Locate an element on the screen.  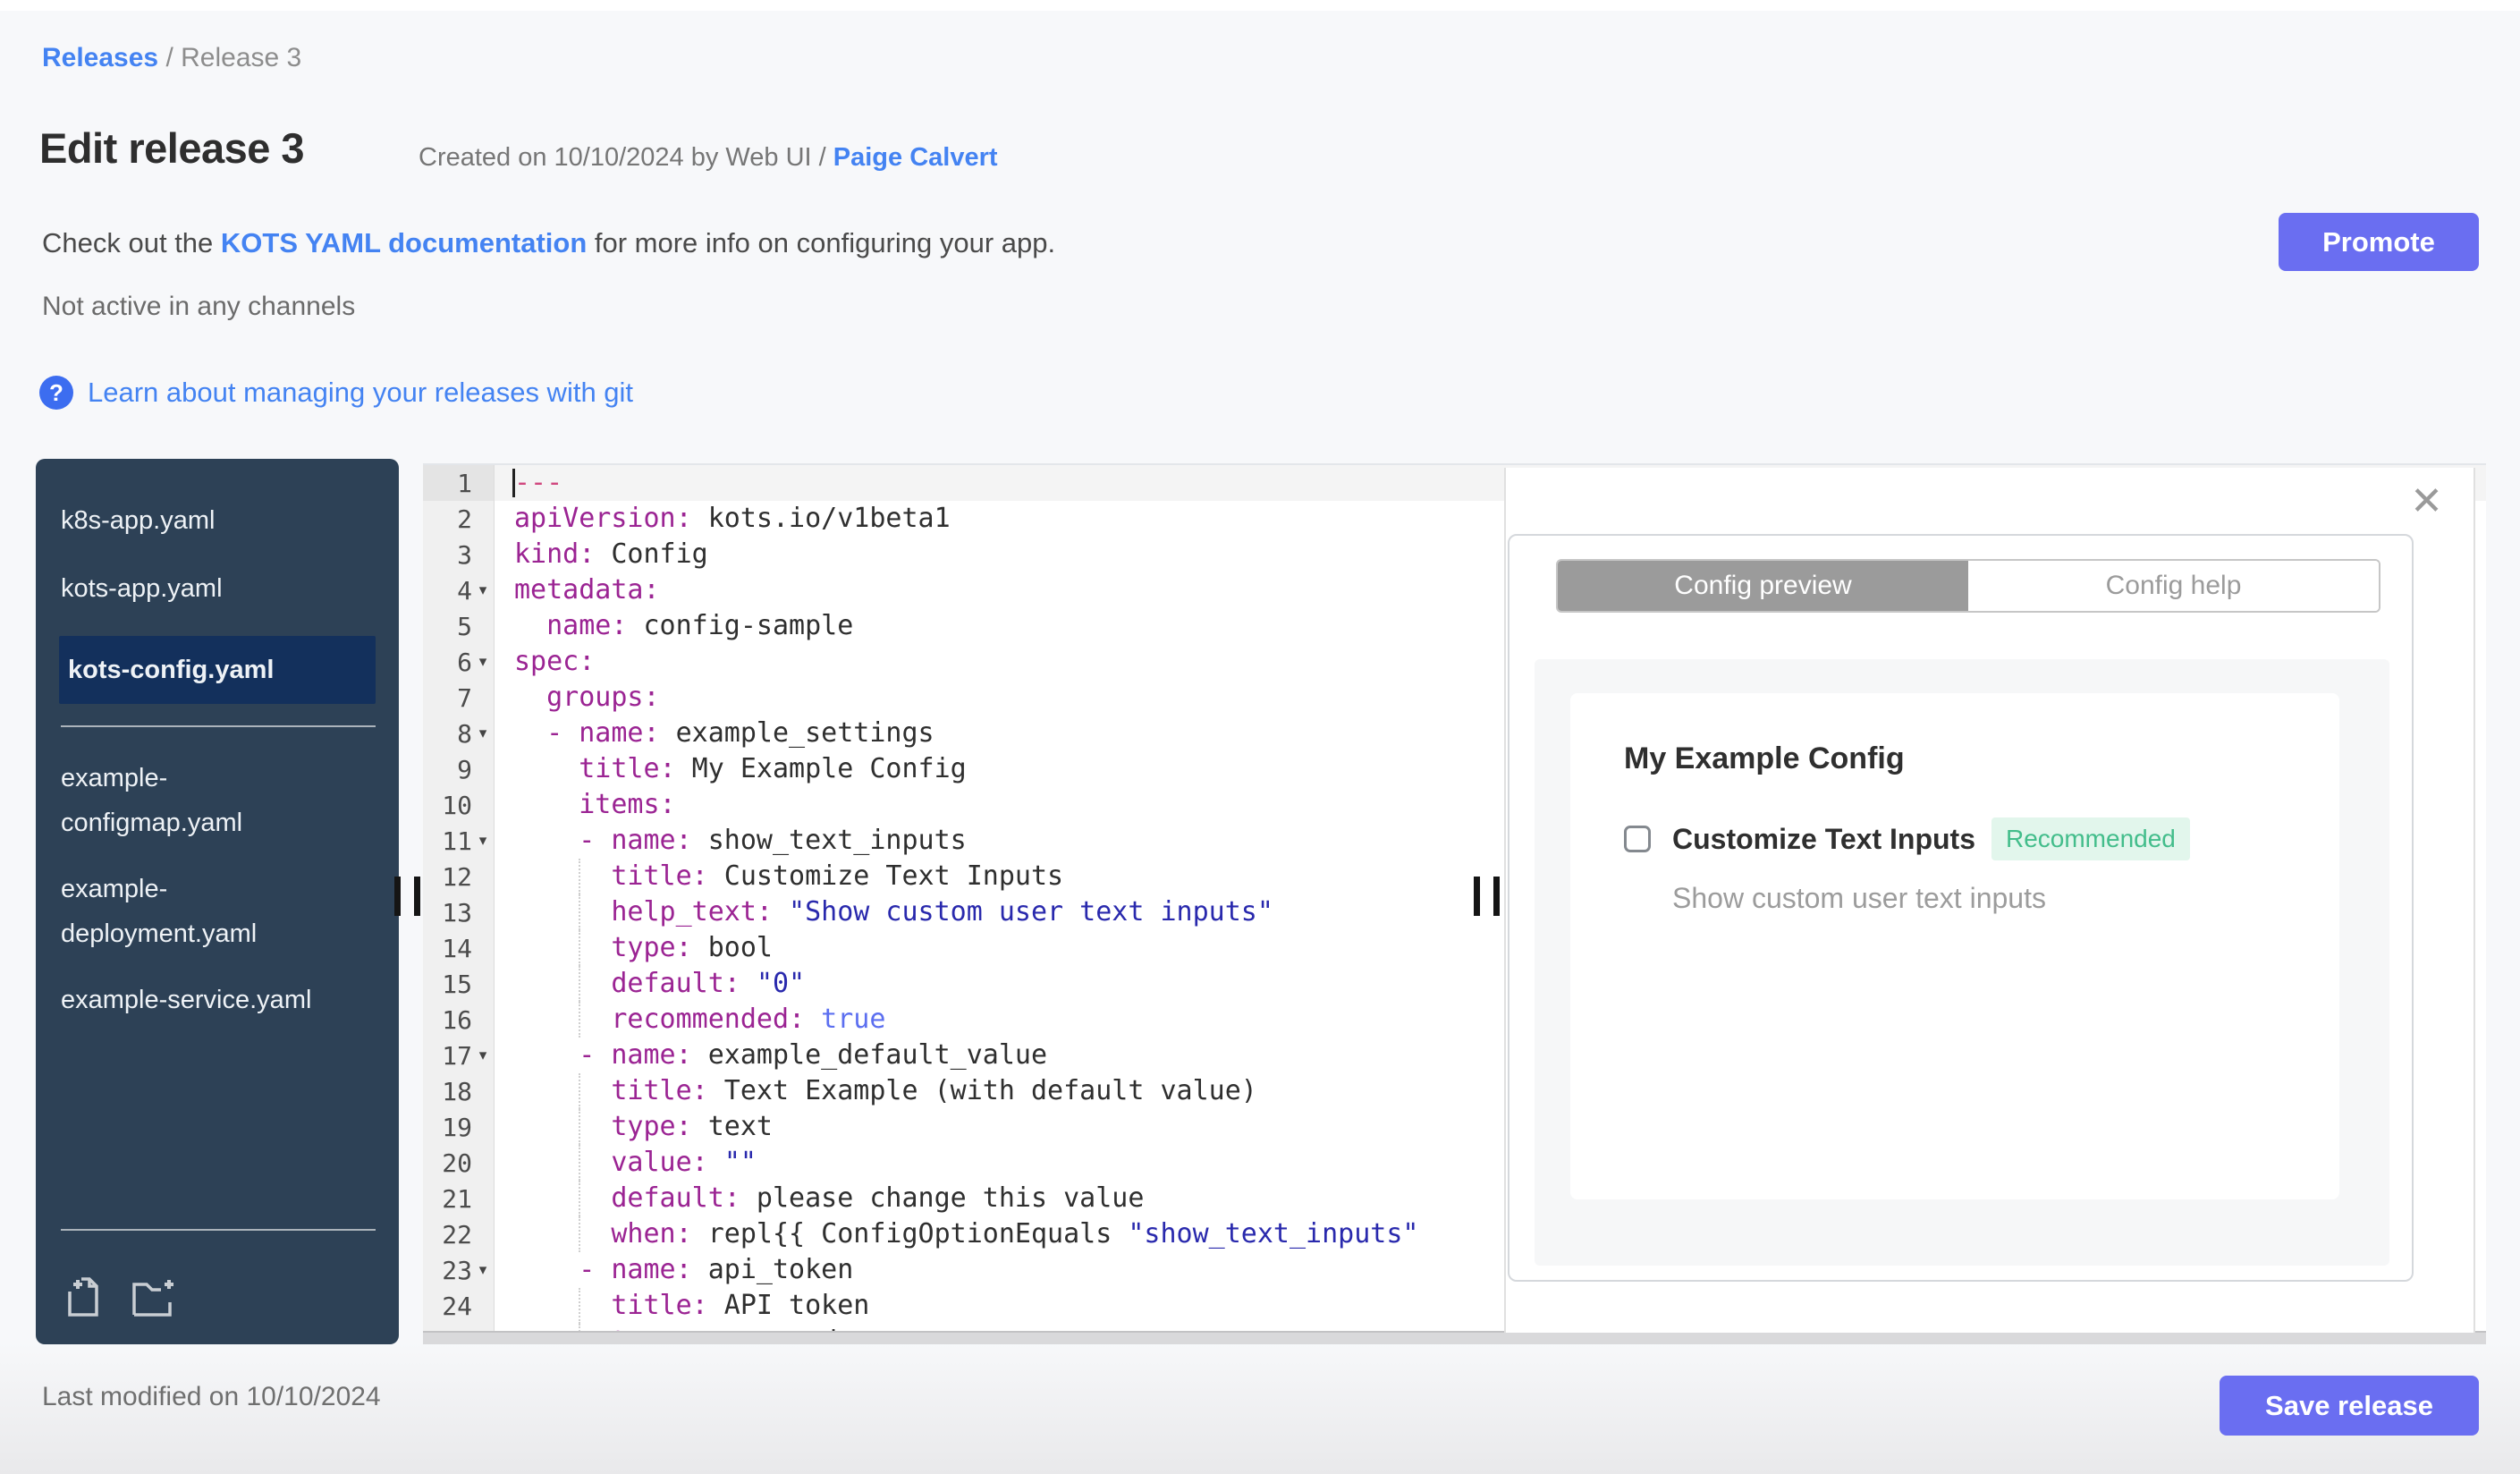
line-number-gutter: 1 is located at coordinates (459, 483).